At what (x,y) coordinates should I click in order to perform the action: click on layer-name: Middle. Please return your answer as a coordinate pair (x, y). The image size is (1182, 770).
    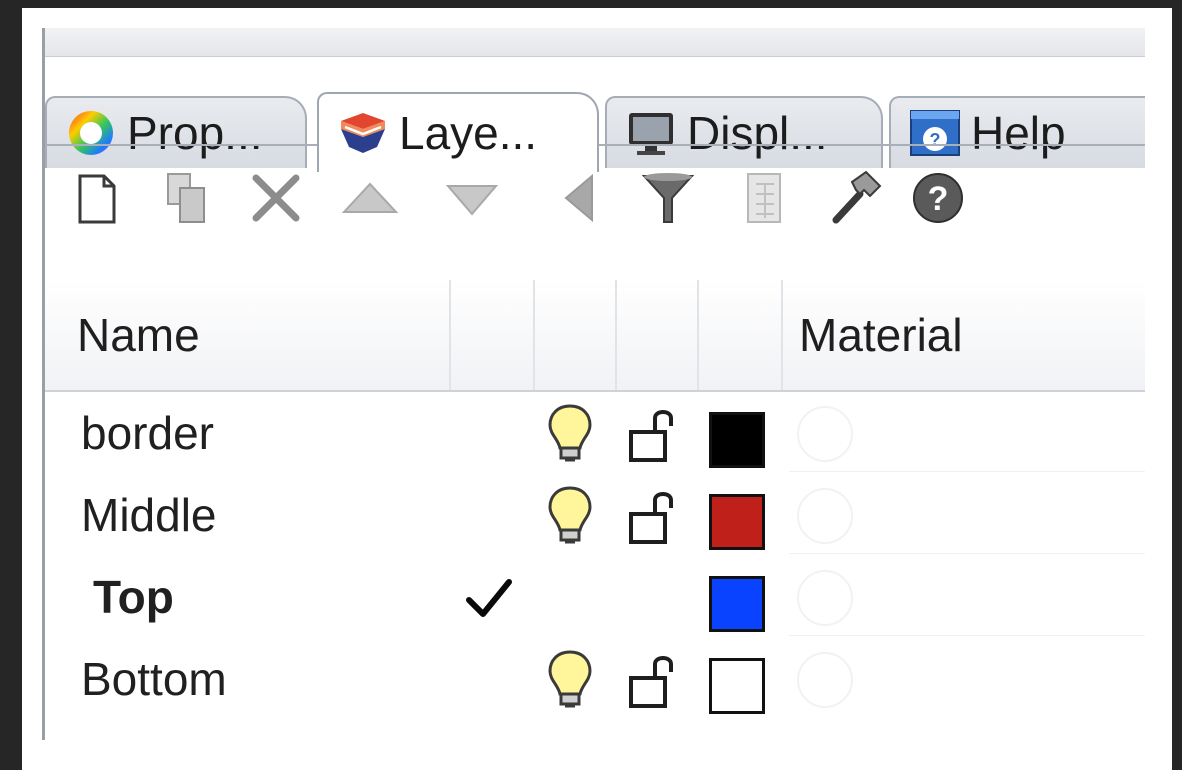
    Looking at the image, I should click on (149, 515).